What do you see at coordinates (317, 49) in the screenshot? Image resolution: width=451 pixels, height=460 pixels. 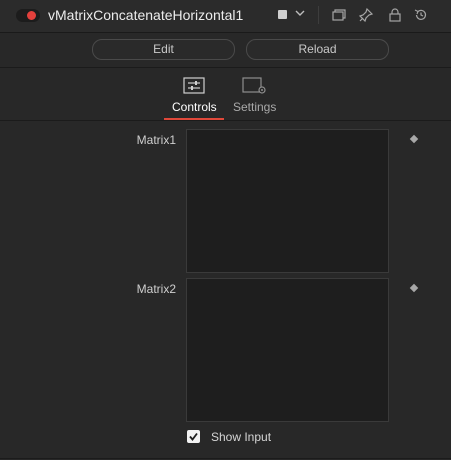 I see `reload-button: Reload` at bounding box center [317, 49].